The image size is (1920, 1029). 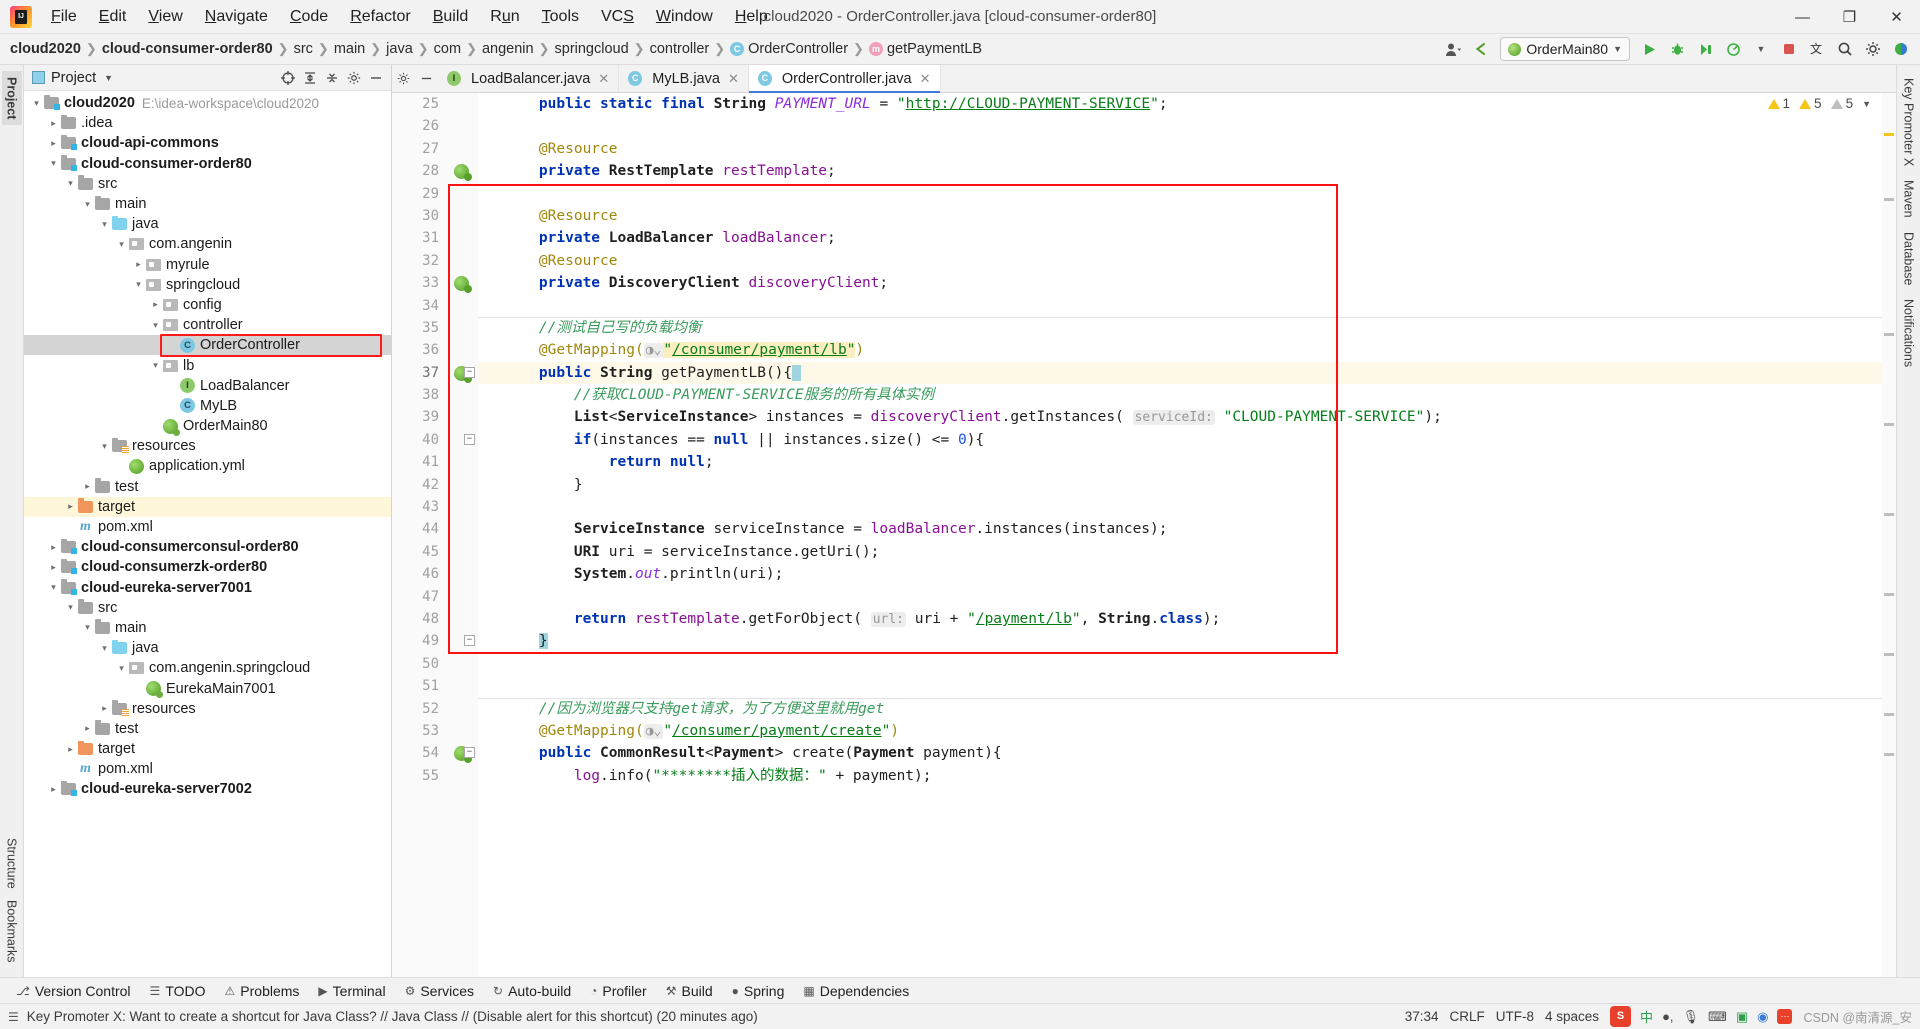 I want to click on profiler-button, so click(x=1733, y=49).